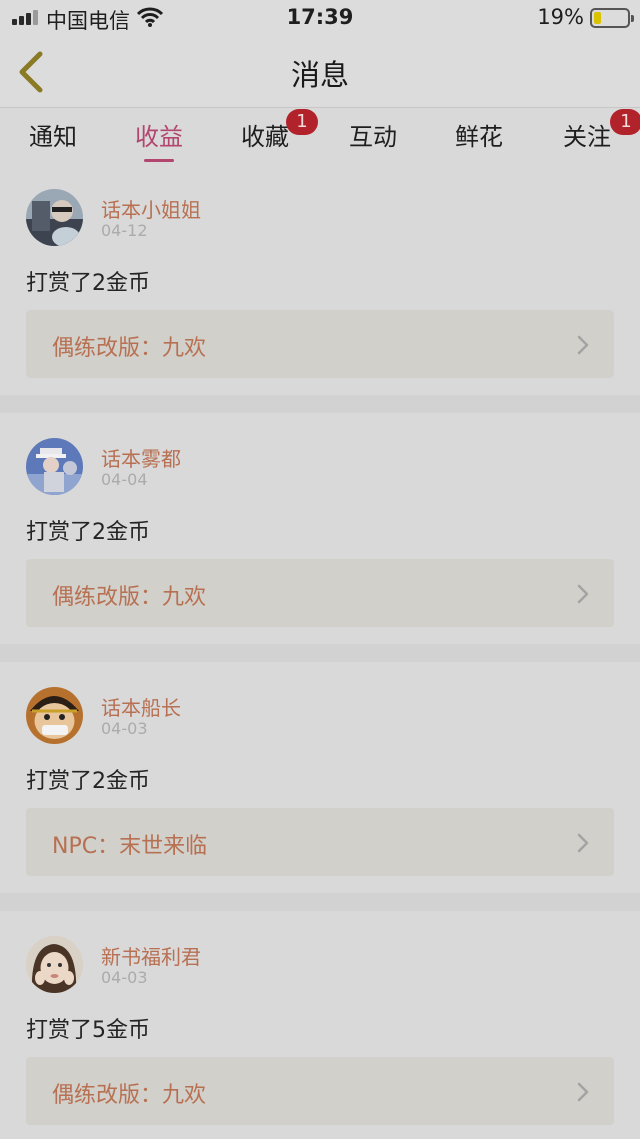  What do you see at coordinates (53, 137) in the screenshot?
I see `tab-label: 通知` at bounding box center [53, 137].